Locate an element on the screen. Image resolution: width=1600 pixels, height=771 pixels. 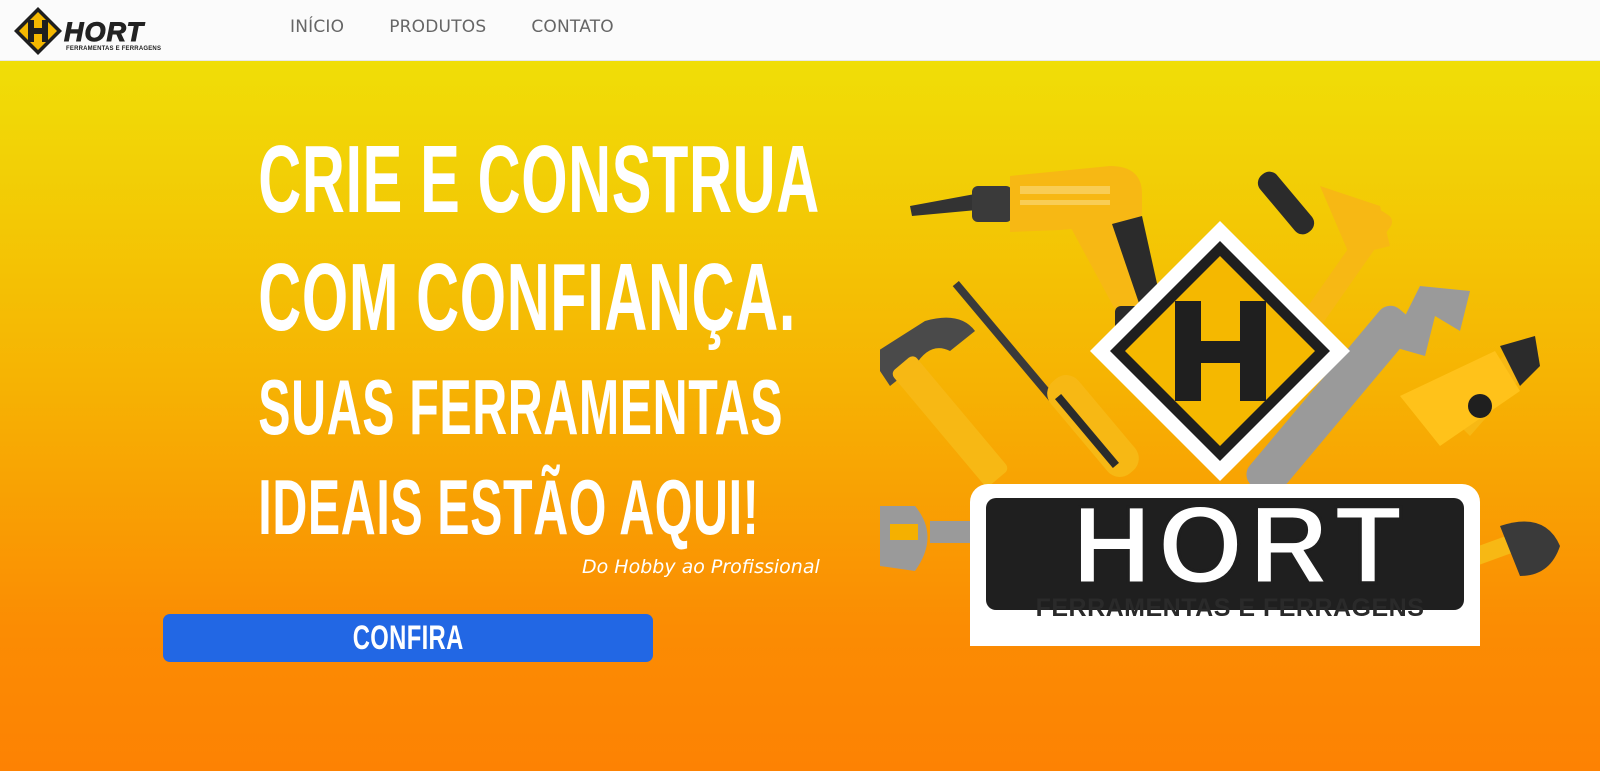
hero-line-3: SUAS FERRAMENTAS is located at coordinates (521, 407).